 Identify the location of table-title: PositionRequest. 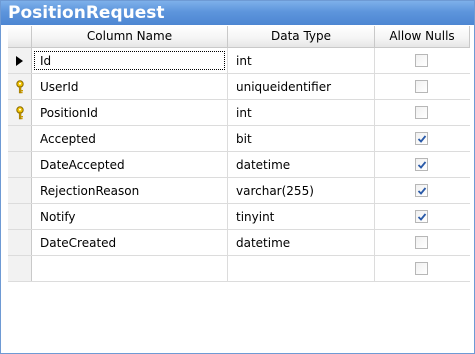
(86, 13).